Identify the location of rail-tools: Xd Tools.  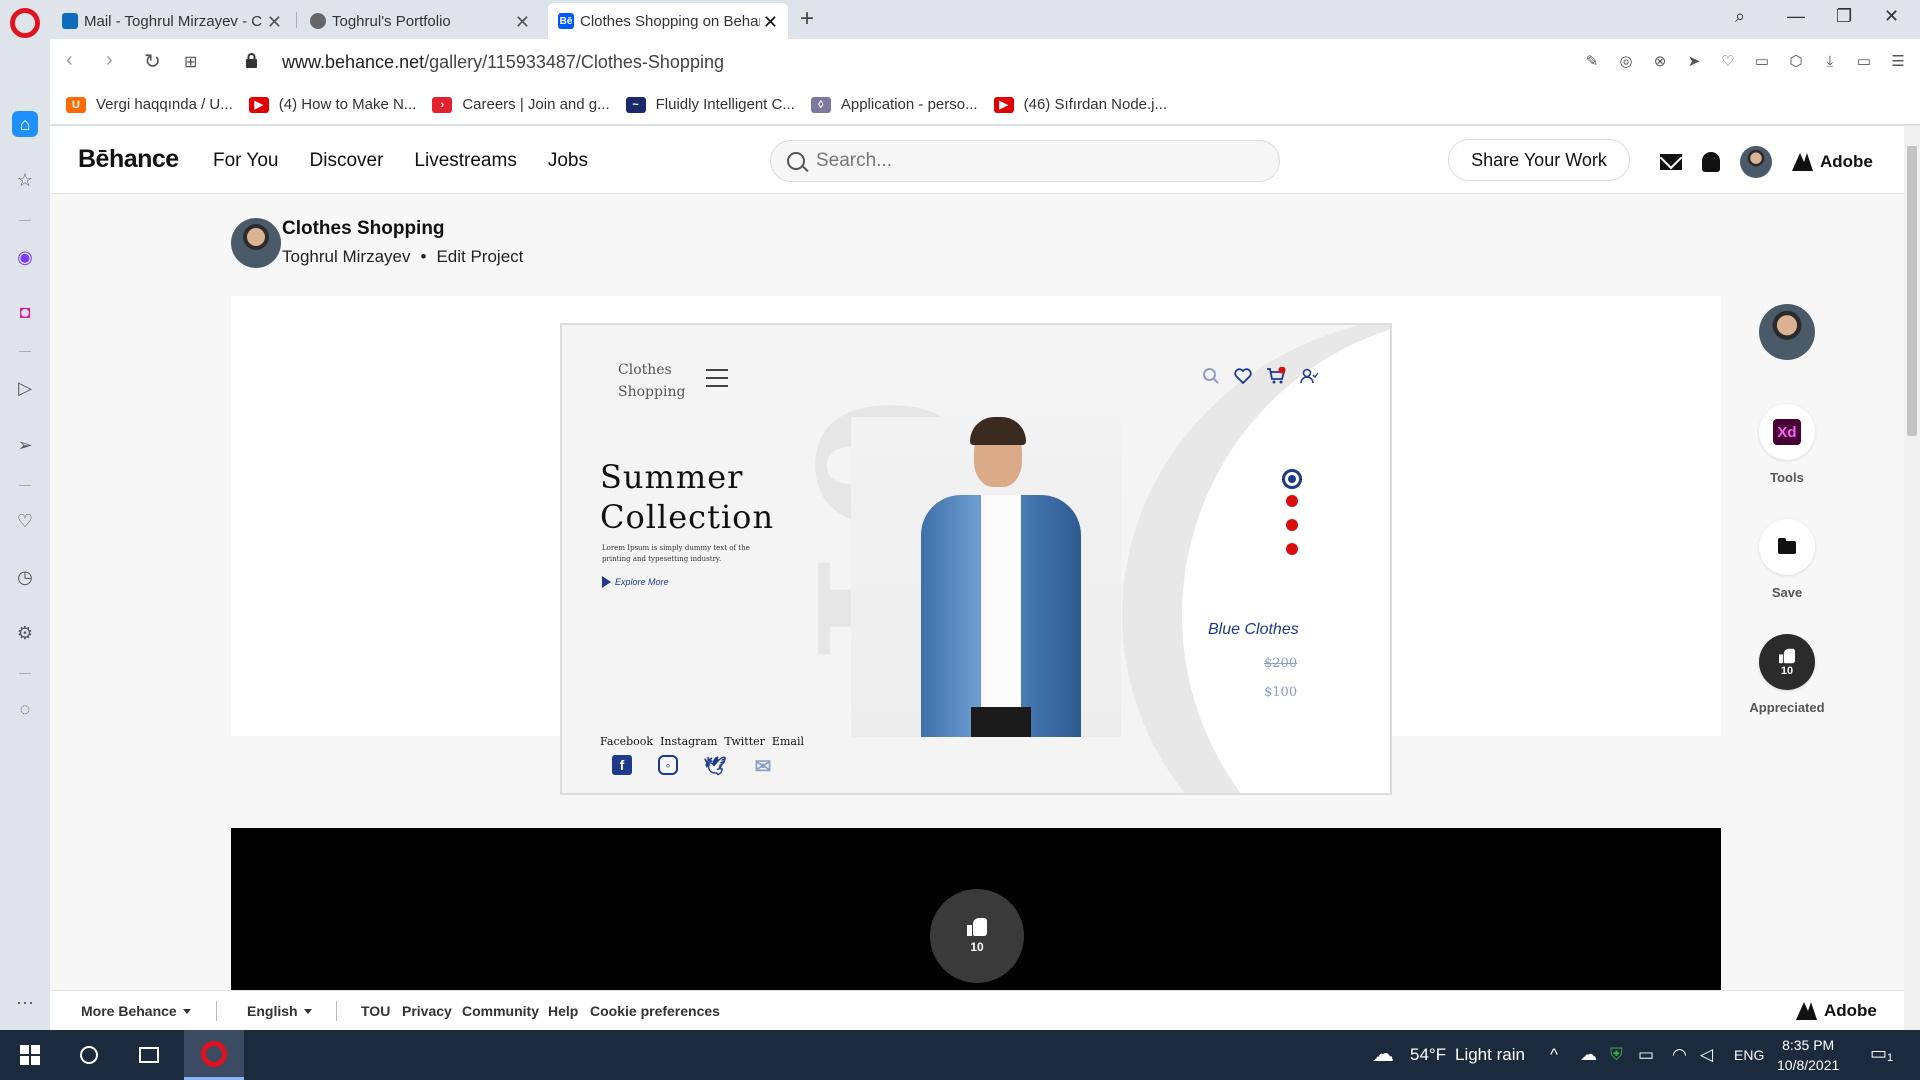
(1787, 444).